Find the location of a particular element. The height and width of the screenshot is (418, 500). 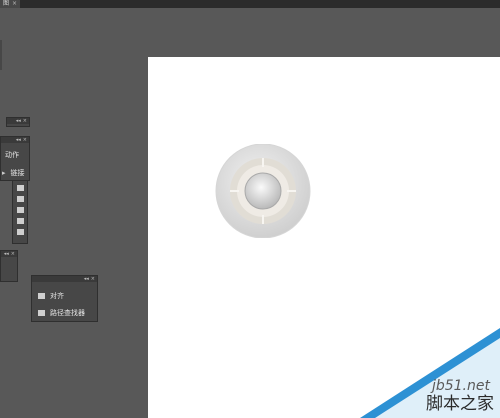

panel-item-pathfinder: 路径查找器 is located at coordinates (64, 309).